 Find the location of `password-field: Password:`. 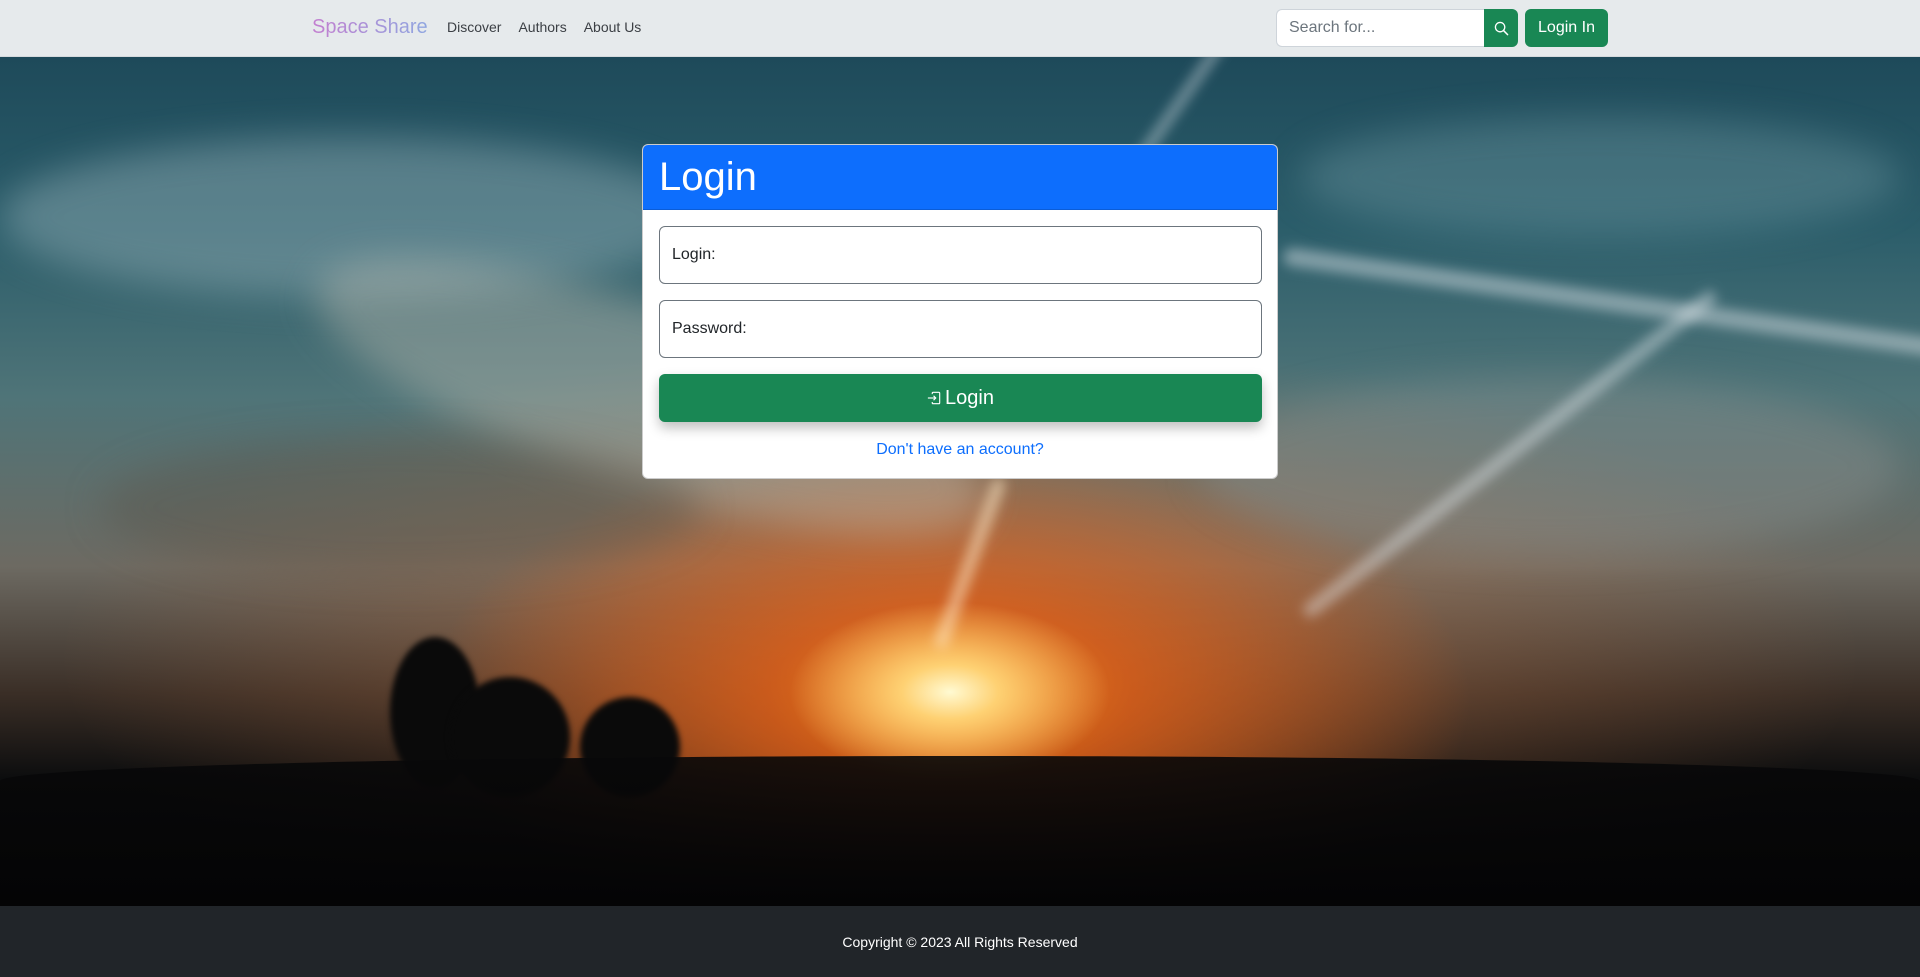

password-field: Password: is located at coordinates (960, 329).